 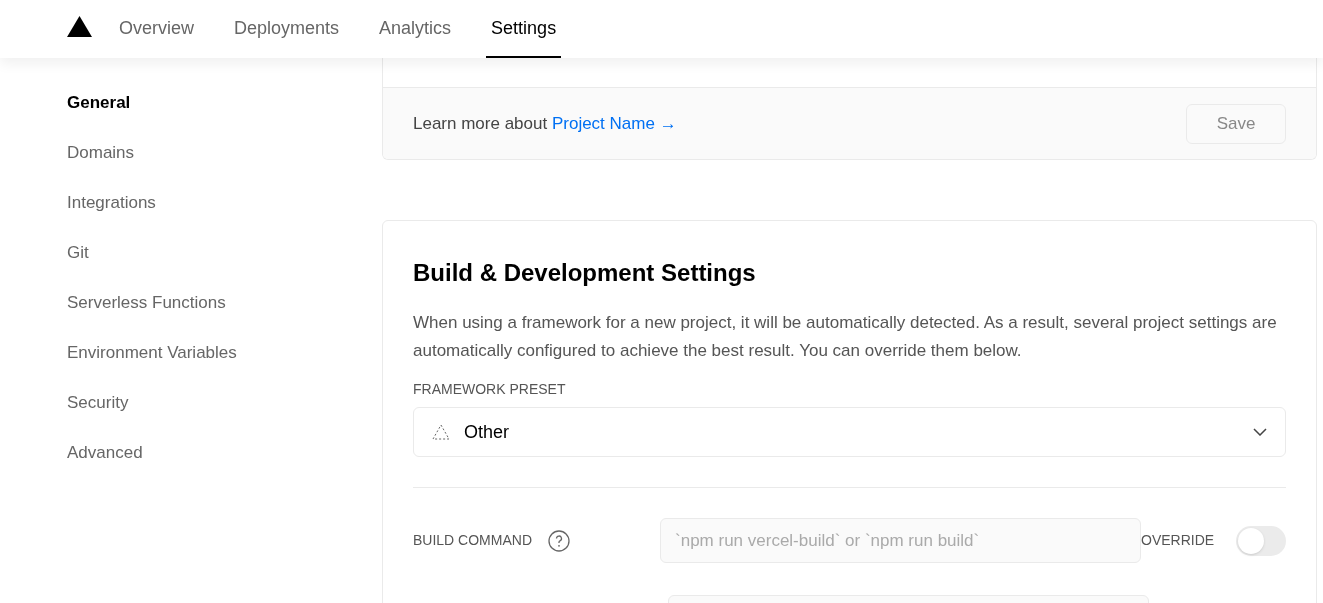 What do you see at coordinates (224, 253) in the screenshot?
I see `sidebar-item: Git` at bounding box center [224, 253].